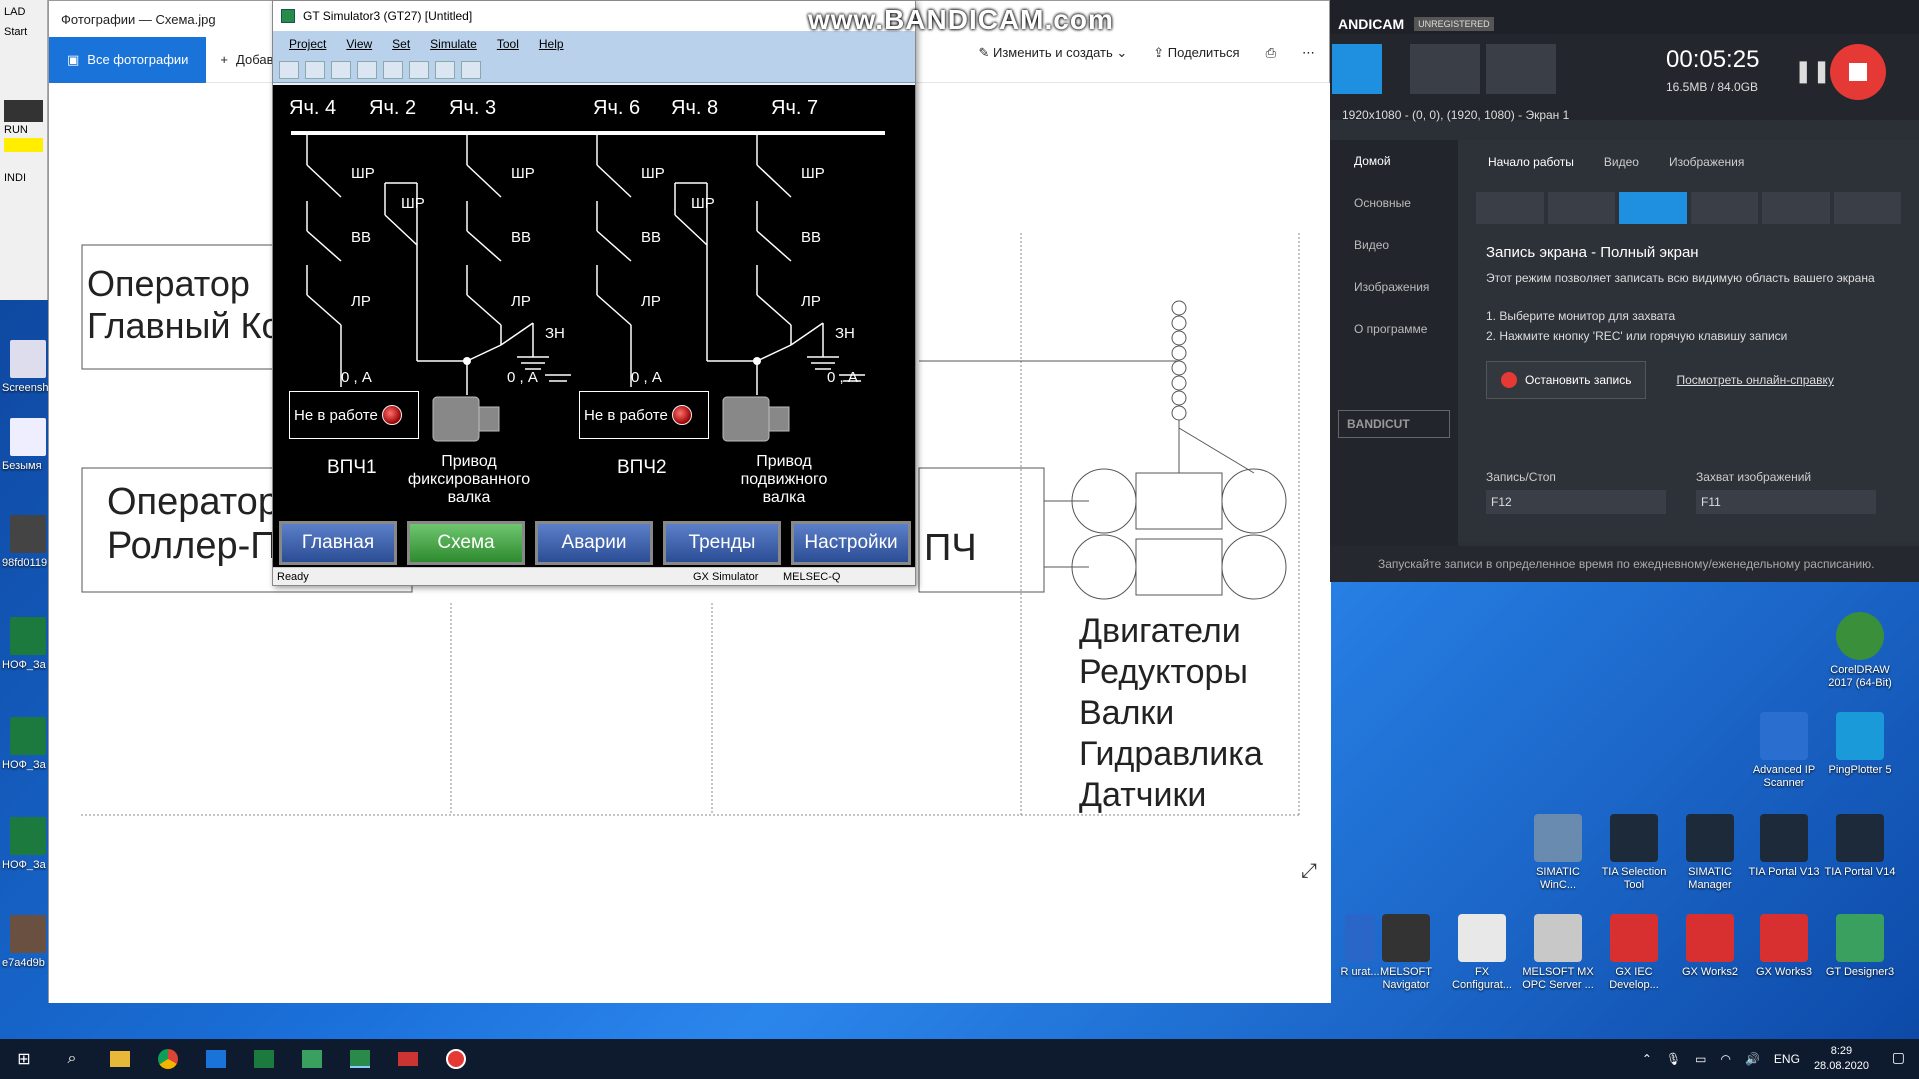 This screenshot has height=1079, width=1919. Describe the element at coordinates (1394, 203) in the screenshot. I see `sidebar-item-general: Основные` at that location.